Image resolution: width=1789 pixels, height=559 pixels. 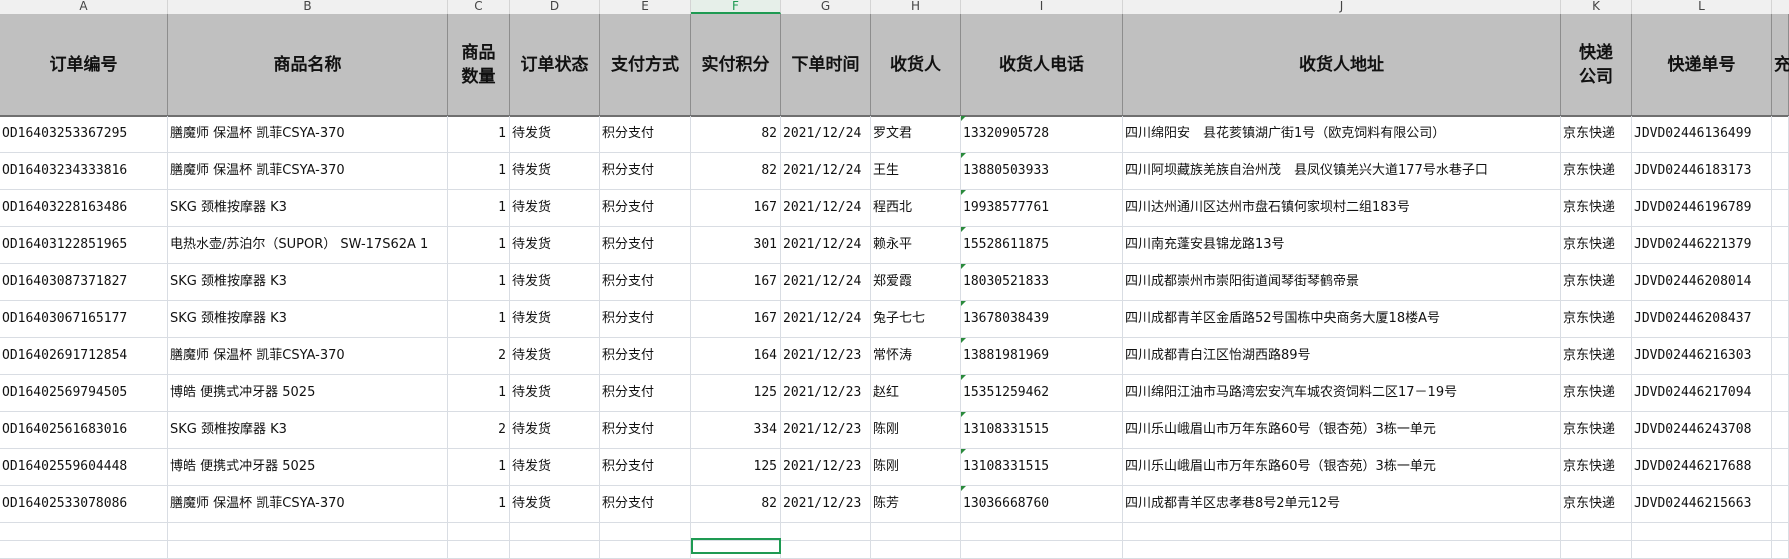 I want to click on table-cell: 301, so click(x=736, y=245).